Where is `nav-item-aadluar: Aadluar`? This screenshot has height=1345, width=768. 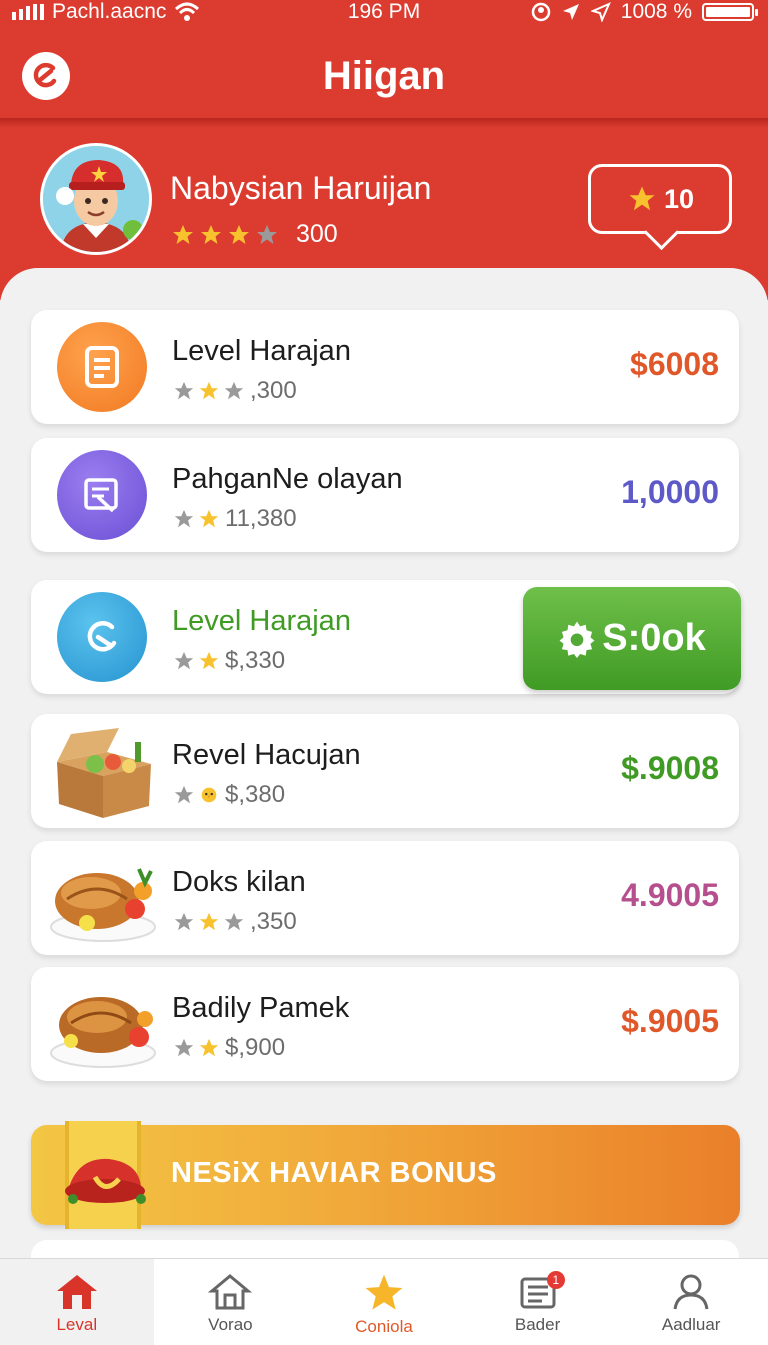
nav-item-aadluar: Aadluar is located at coordinates (691, 1302).